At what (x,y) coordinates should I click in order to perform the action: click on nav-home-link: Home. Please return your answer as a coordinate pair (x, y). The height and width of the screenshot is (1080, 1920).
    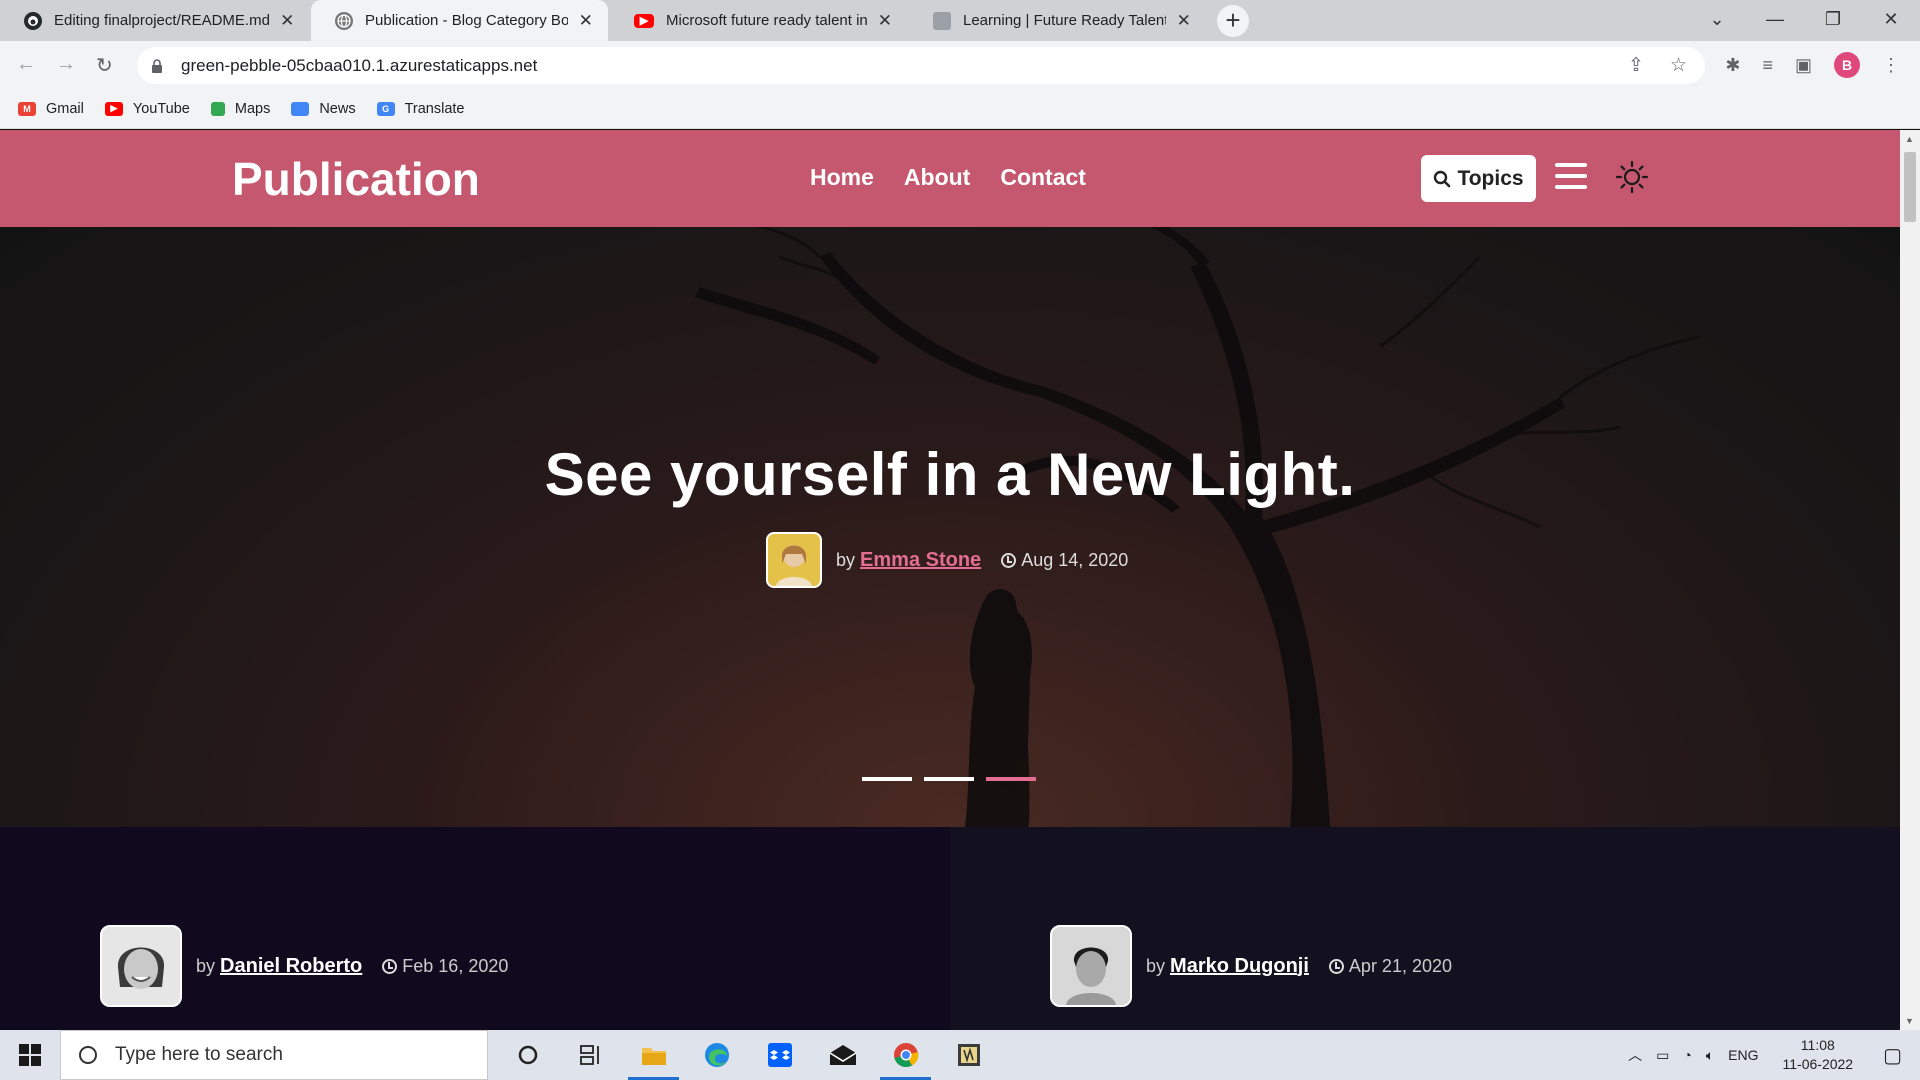
    Looking at the image, I should click on (842, 177).